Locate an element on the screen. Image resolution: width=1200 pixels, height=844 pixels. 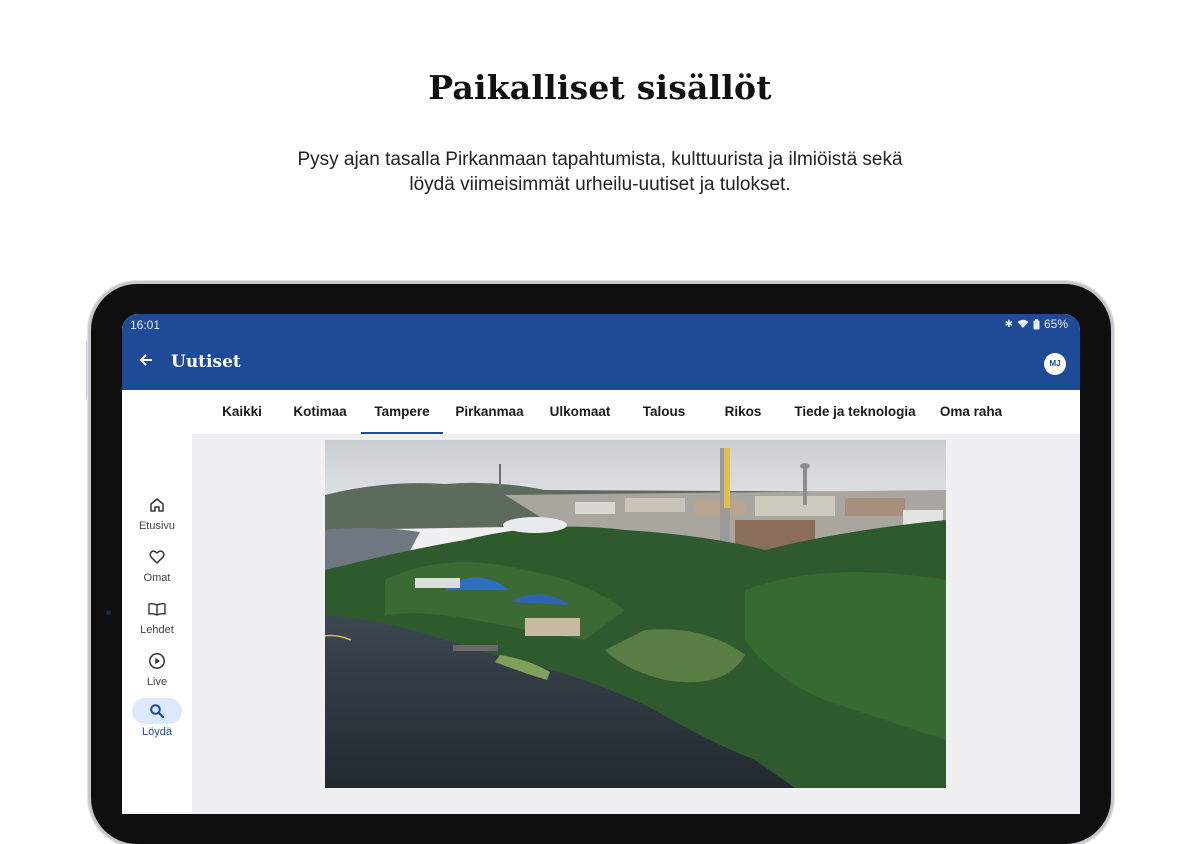
user-avatar: MJ is located at coordinates (1055, 364).